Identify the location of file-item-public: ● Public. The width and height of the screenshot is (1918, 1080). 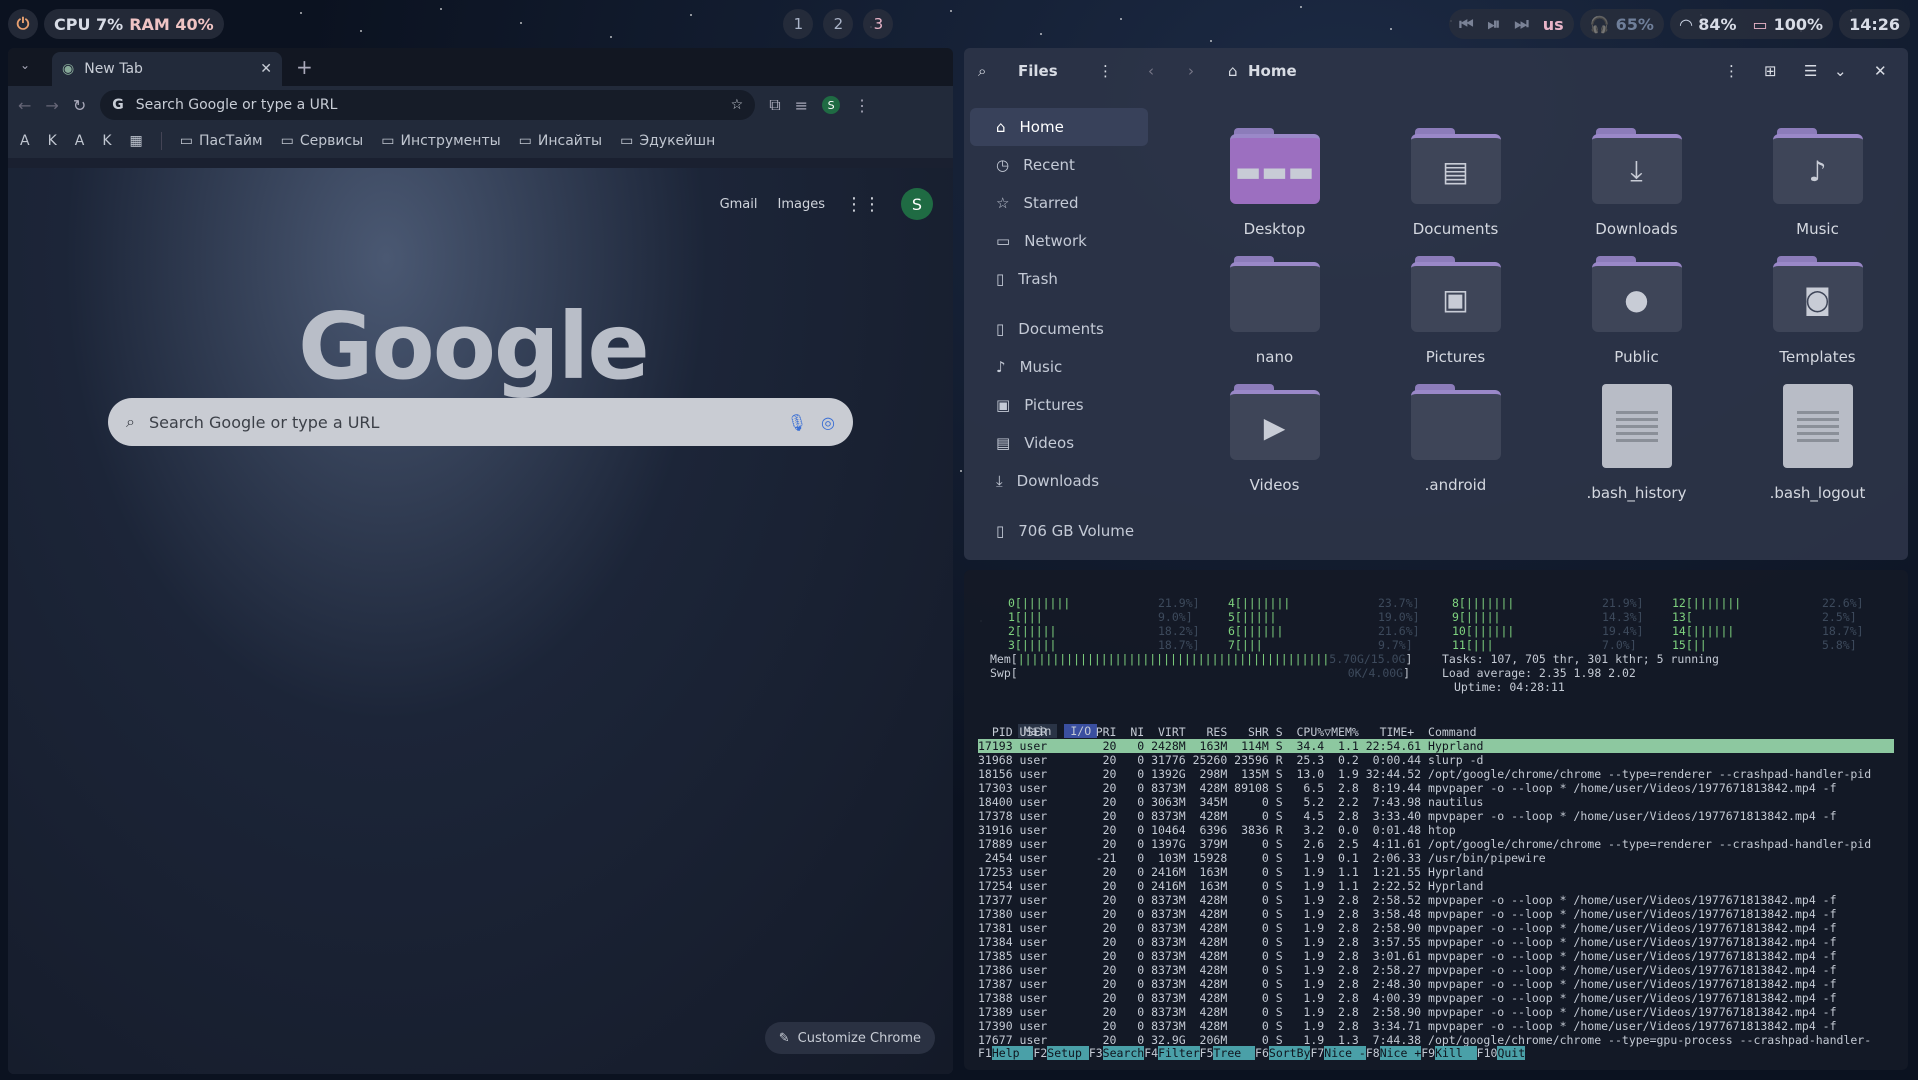
(1636, 311).